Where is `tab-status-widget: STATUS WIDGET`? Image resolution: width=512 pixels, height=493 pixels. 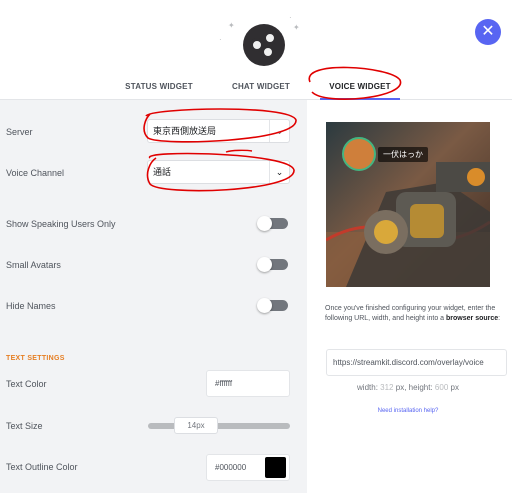
tab-status-widget: STATUS WIDGET is located at coordinates (159, 89).